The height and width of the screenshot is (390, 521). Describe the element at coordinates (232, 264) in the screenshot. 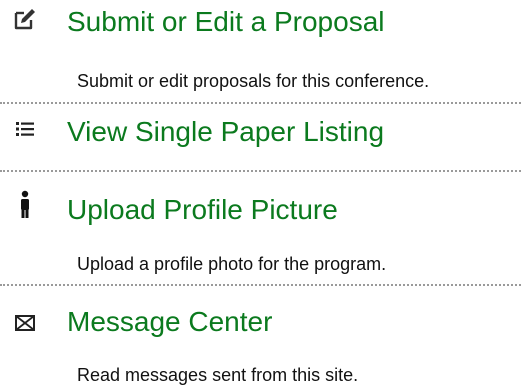

I see `profile-picture-description: Upload a profile photo for the program.` at that location.